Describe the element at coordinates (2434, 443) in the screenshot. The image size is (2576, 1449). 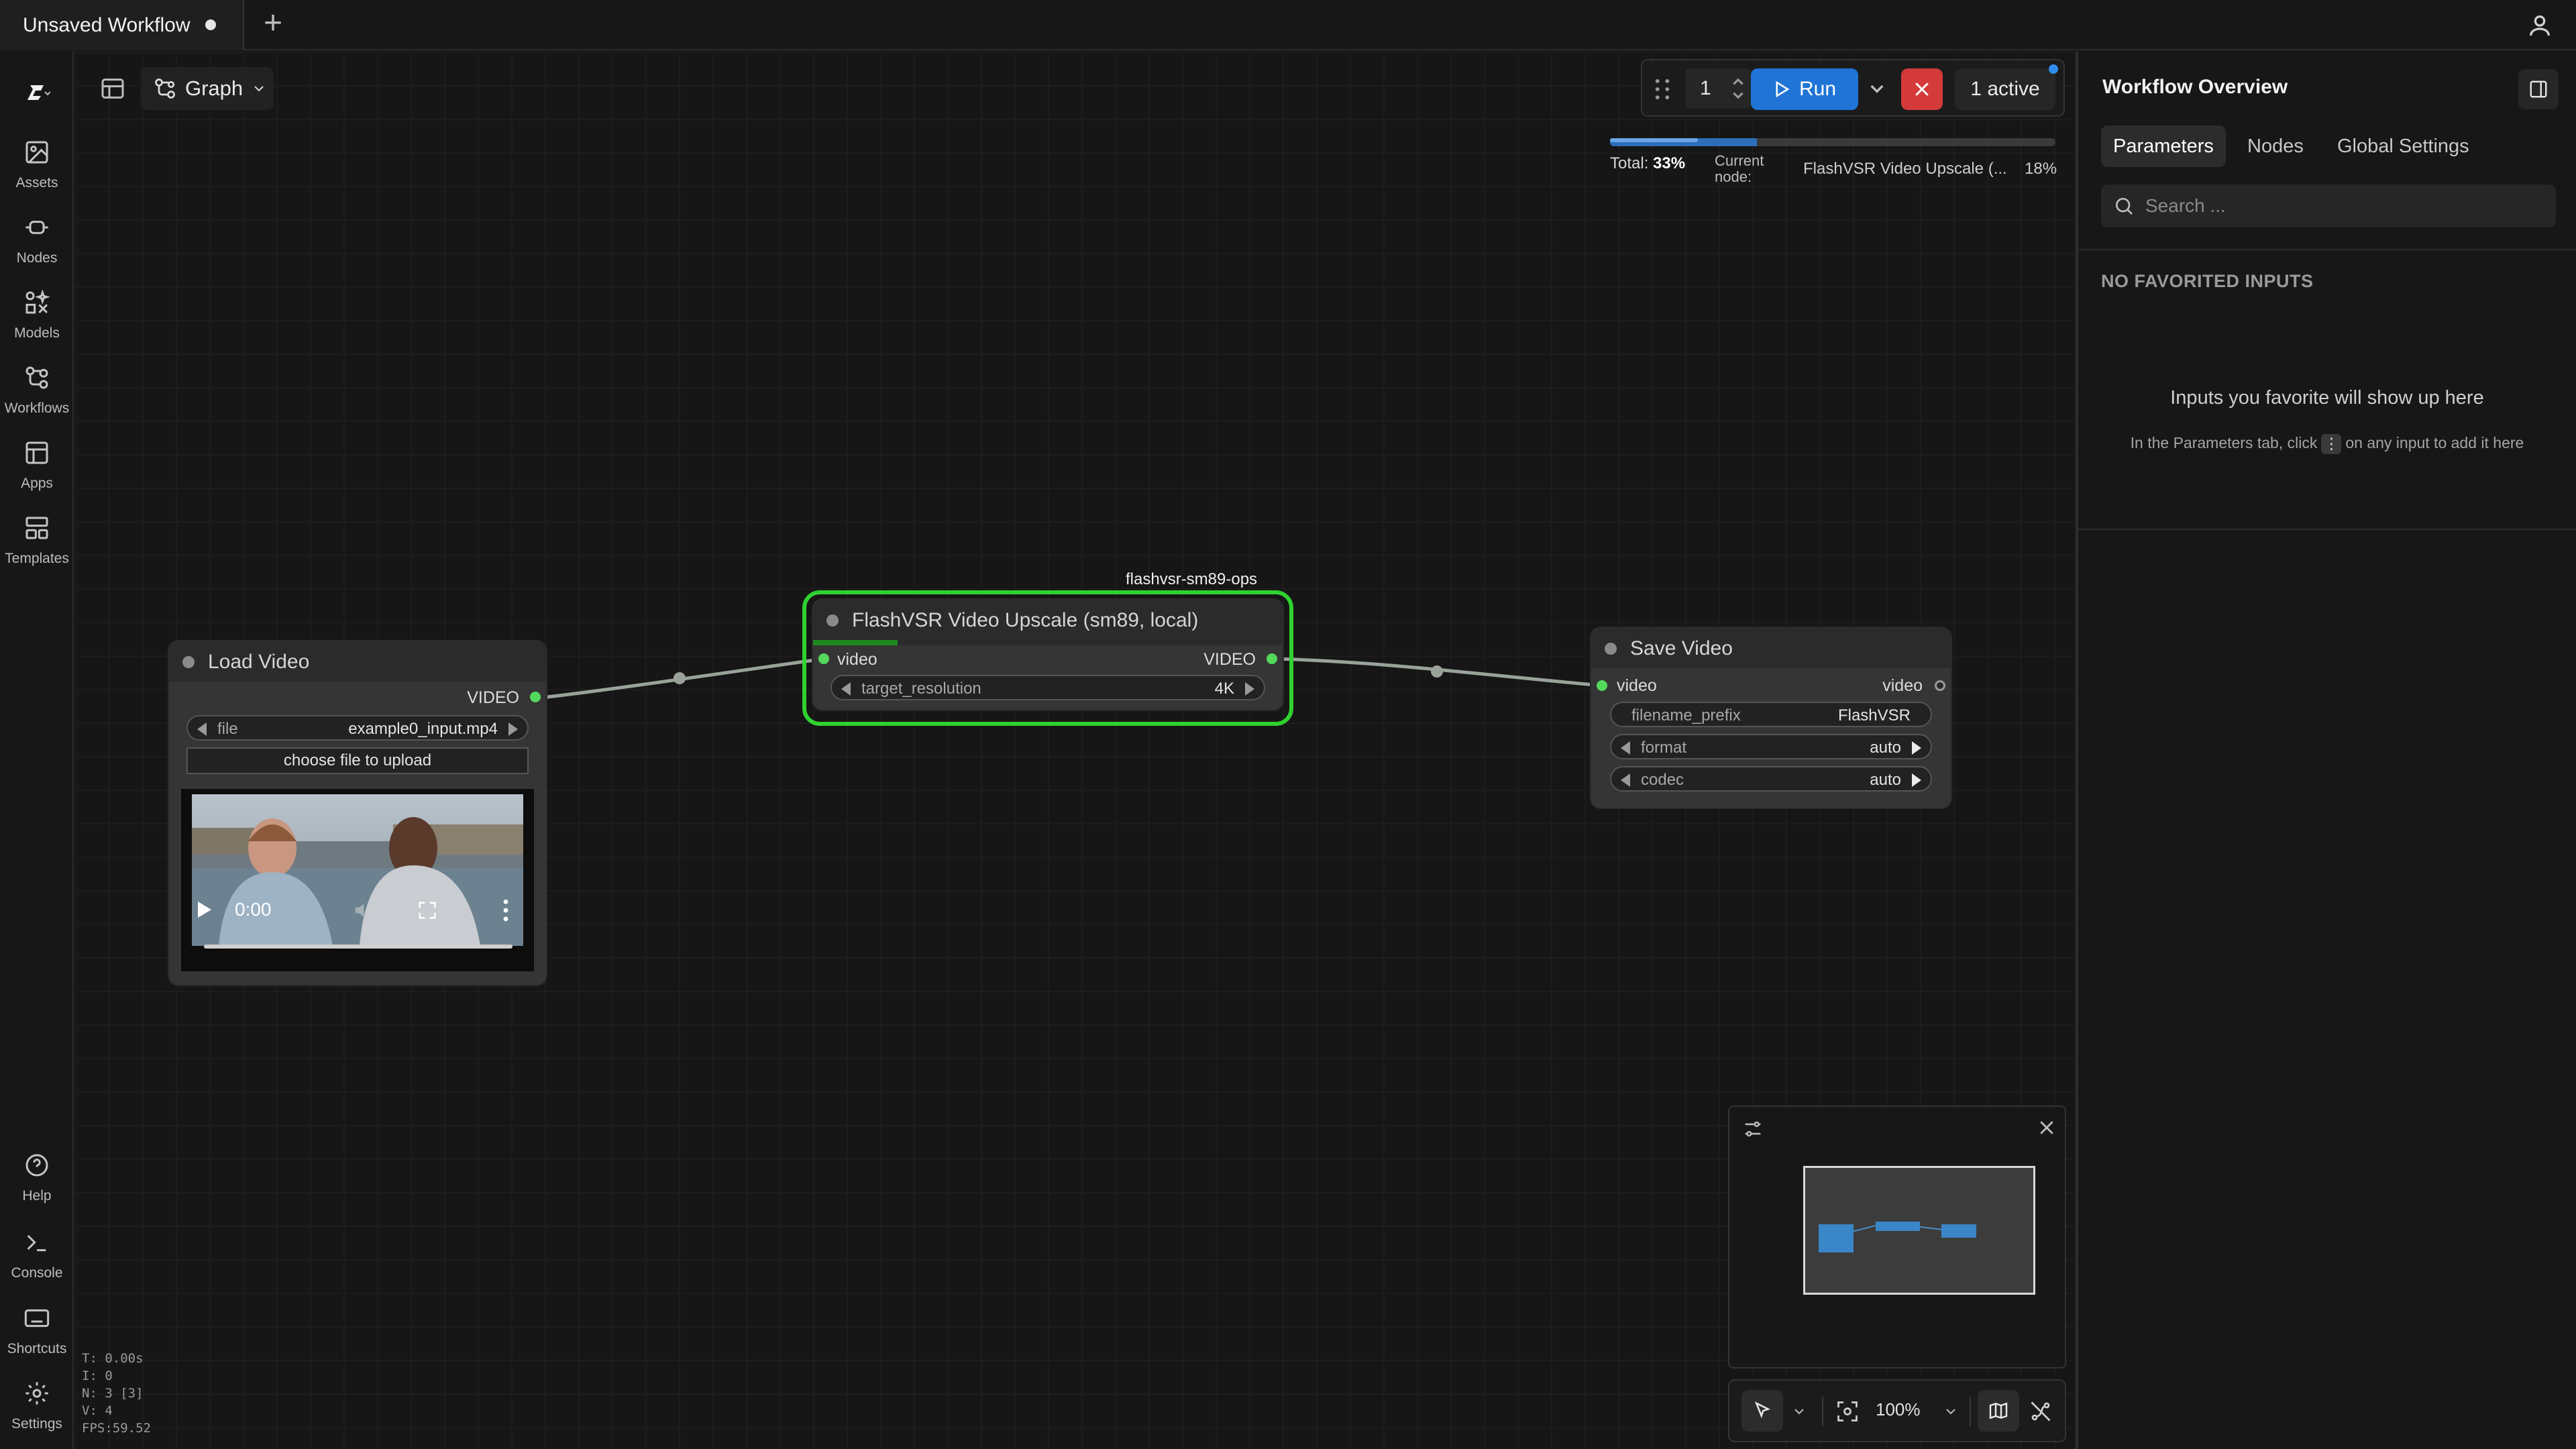
I see `hint-text-after: on any input to add it here` at that location.